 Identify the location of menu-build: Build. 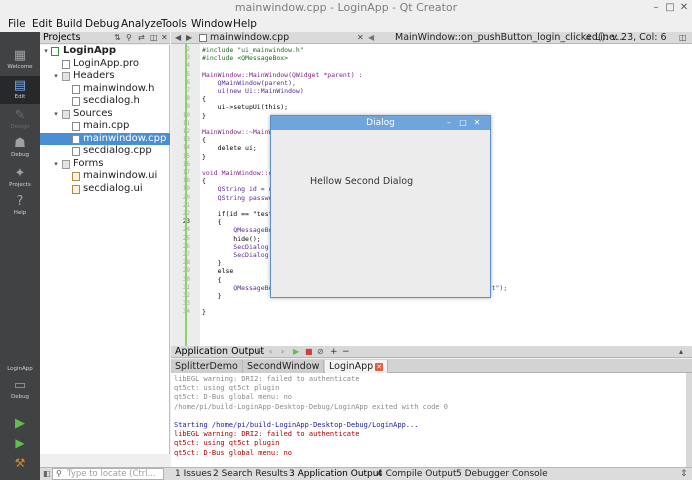
(69, 24).